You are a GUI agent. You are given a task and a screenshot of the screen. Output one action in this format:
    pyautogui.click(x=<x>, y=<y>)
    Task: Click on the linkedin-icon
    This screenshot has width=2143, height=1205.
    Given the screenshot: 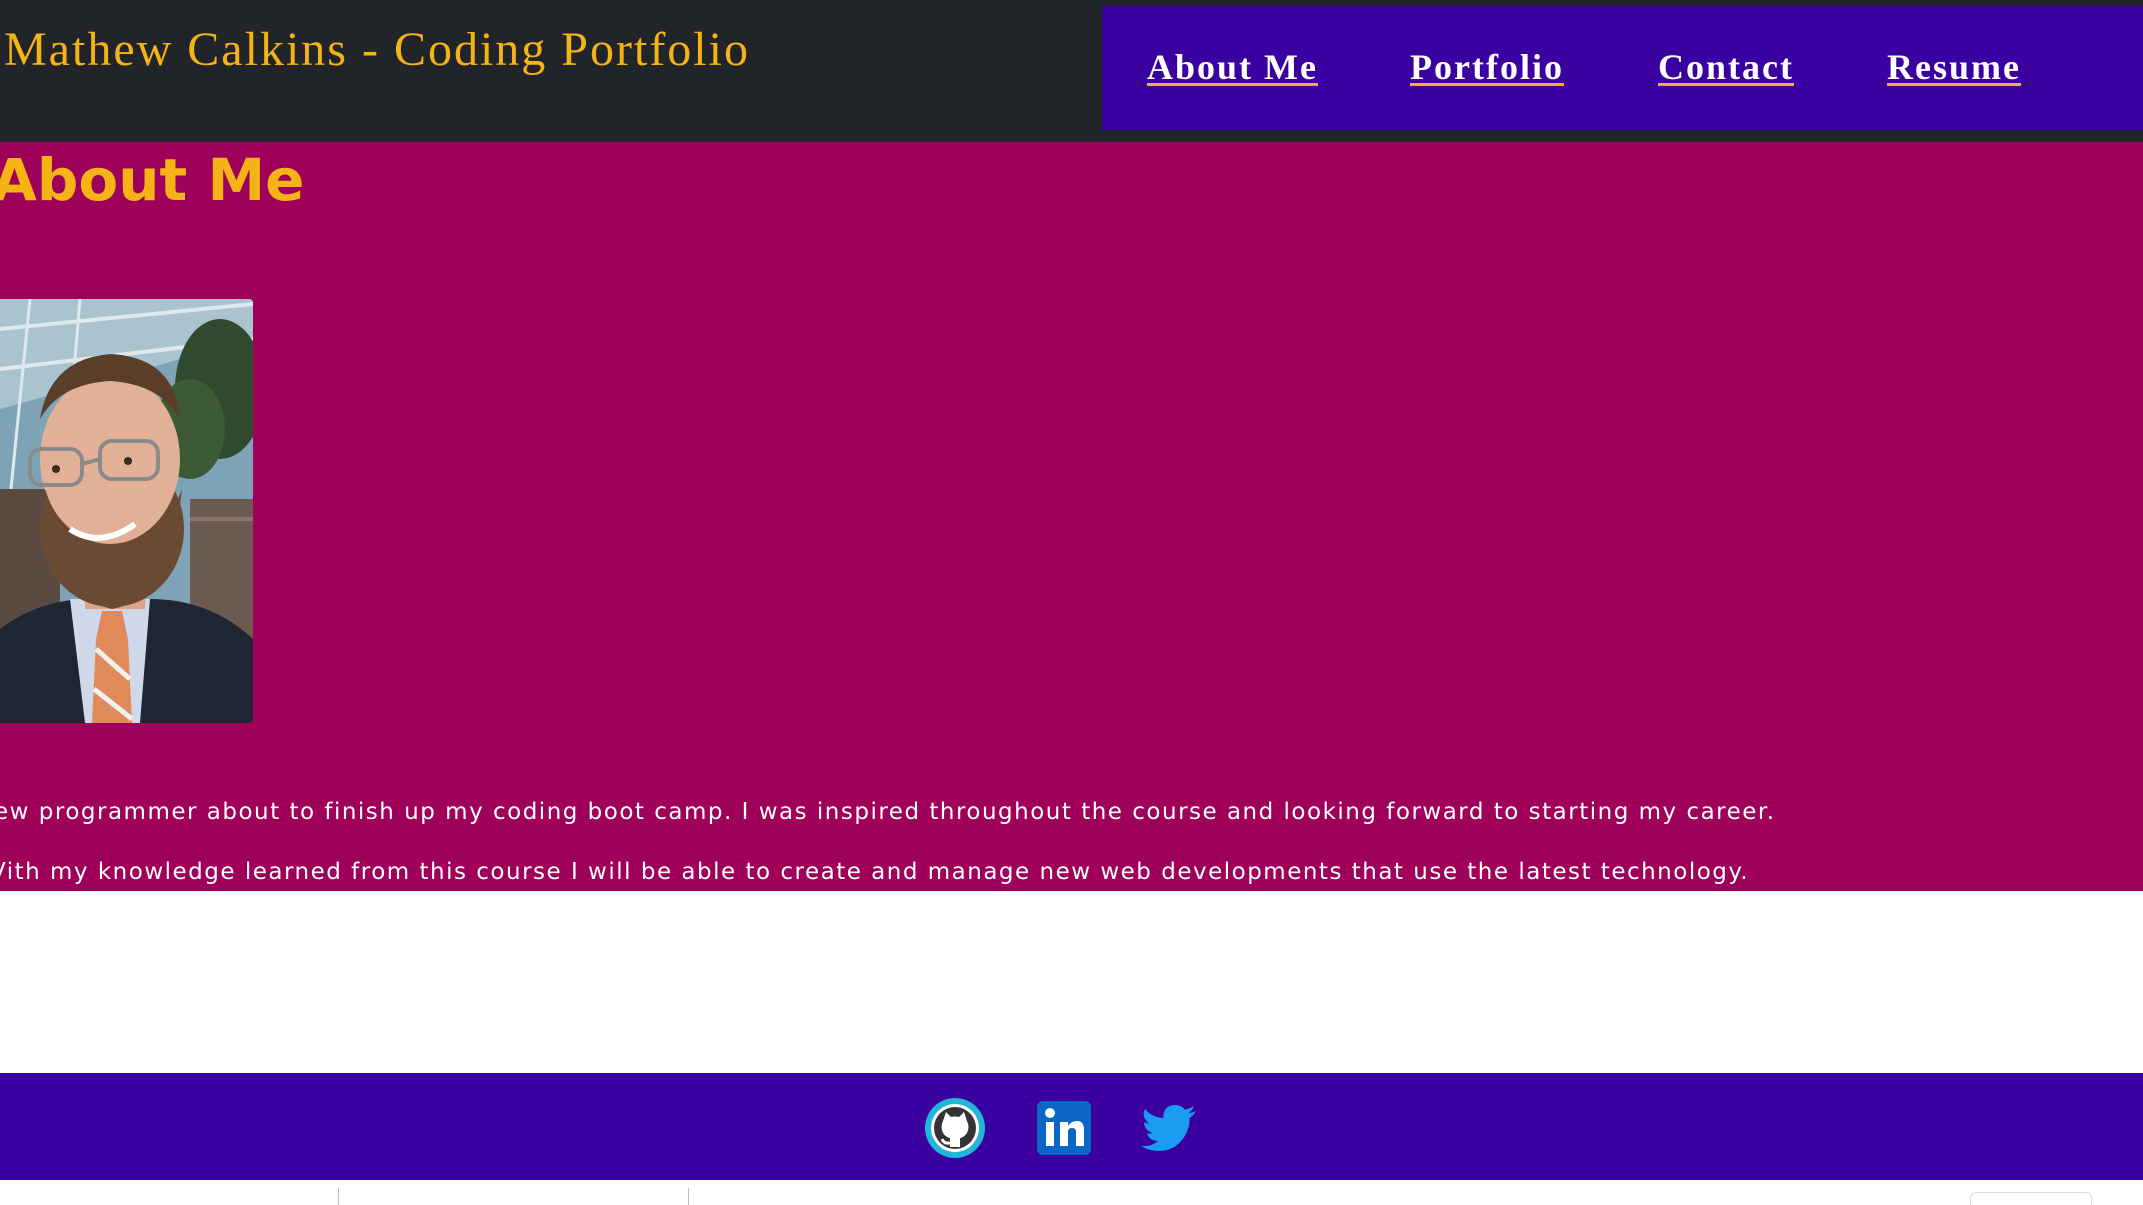 What is the action you would take?
    pyautogui.click(x=1064, y=1128)
    